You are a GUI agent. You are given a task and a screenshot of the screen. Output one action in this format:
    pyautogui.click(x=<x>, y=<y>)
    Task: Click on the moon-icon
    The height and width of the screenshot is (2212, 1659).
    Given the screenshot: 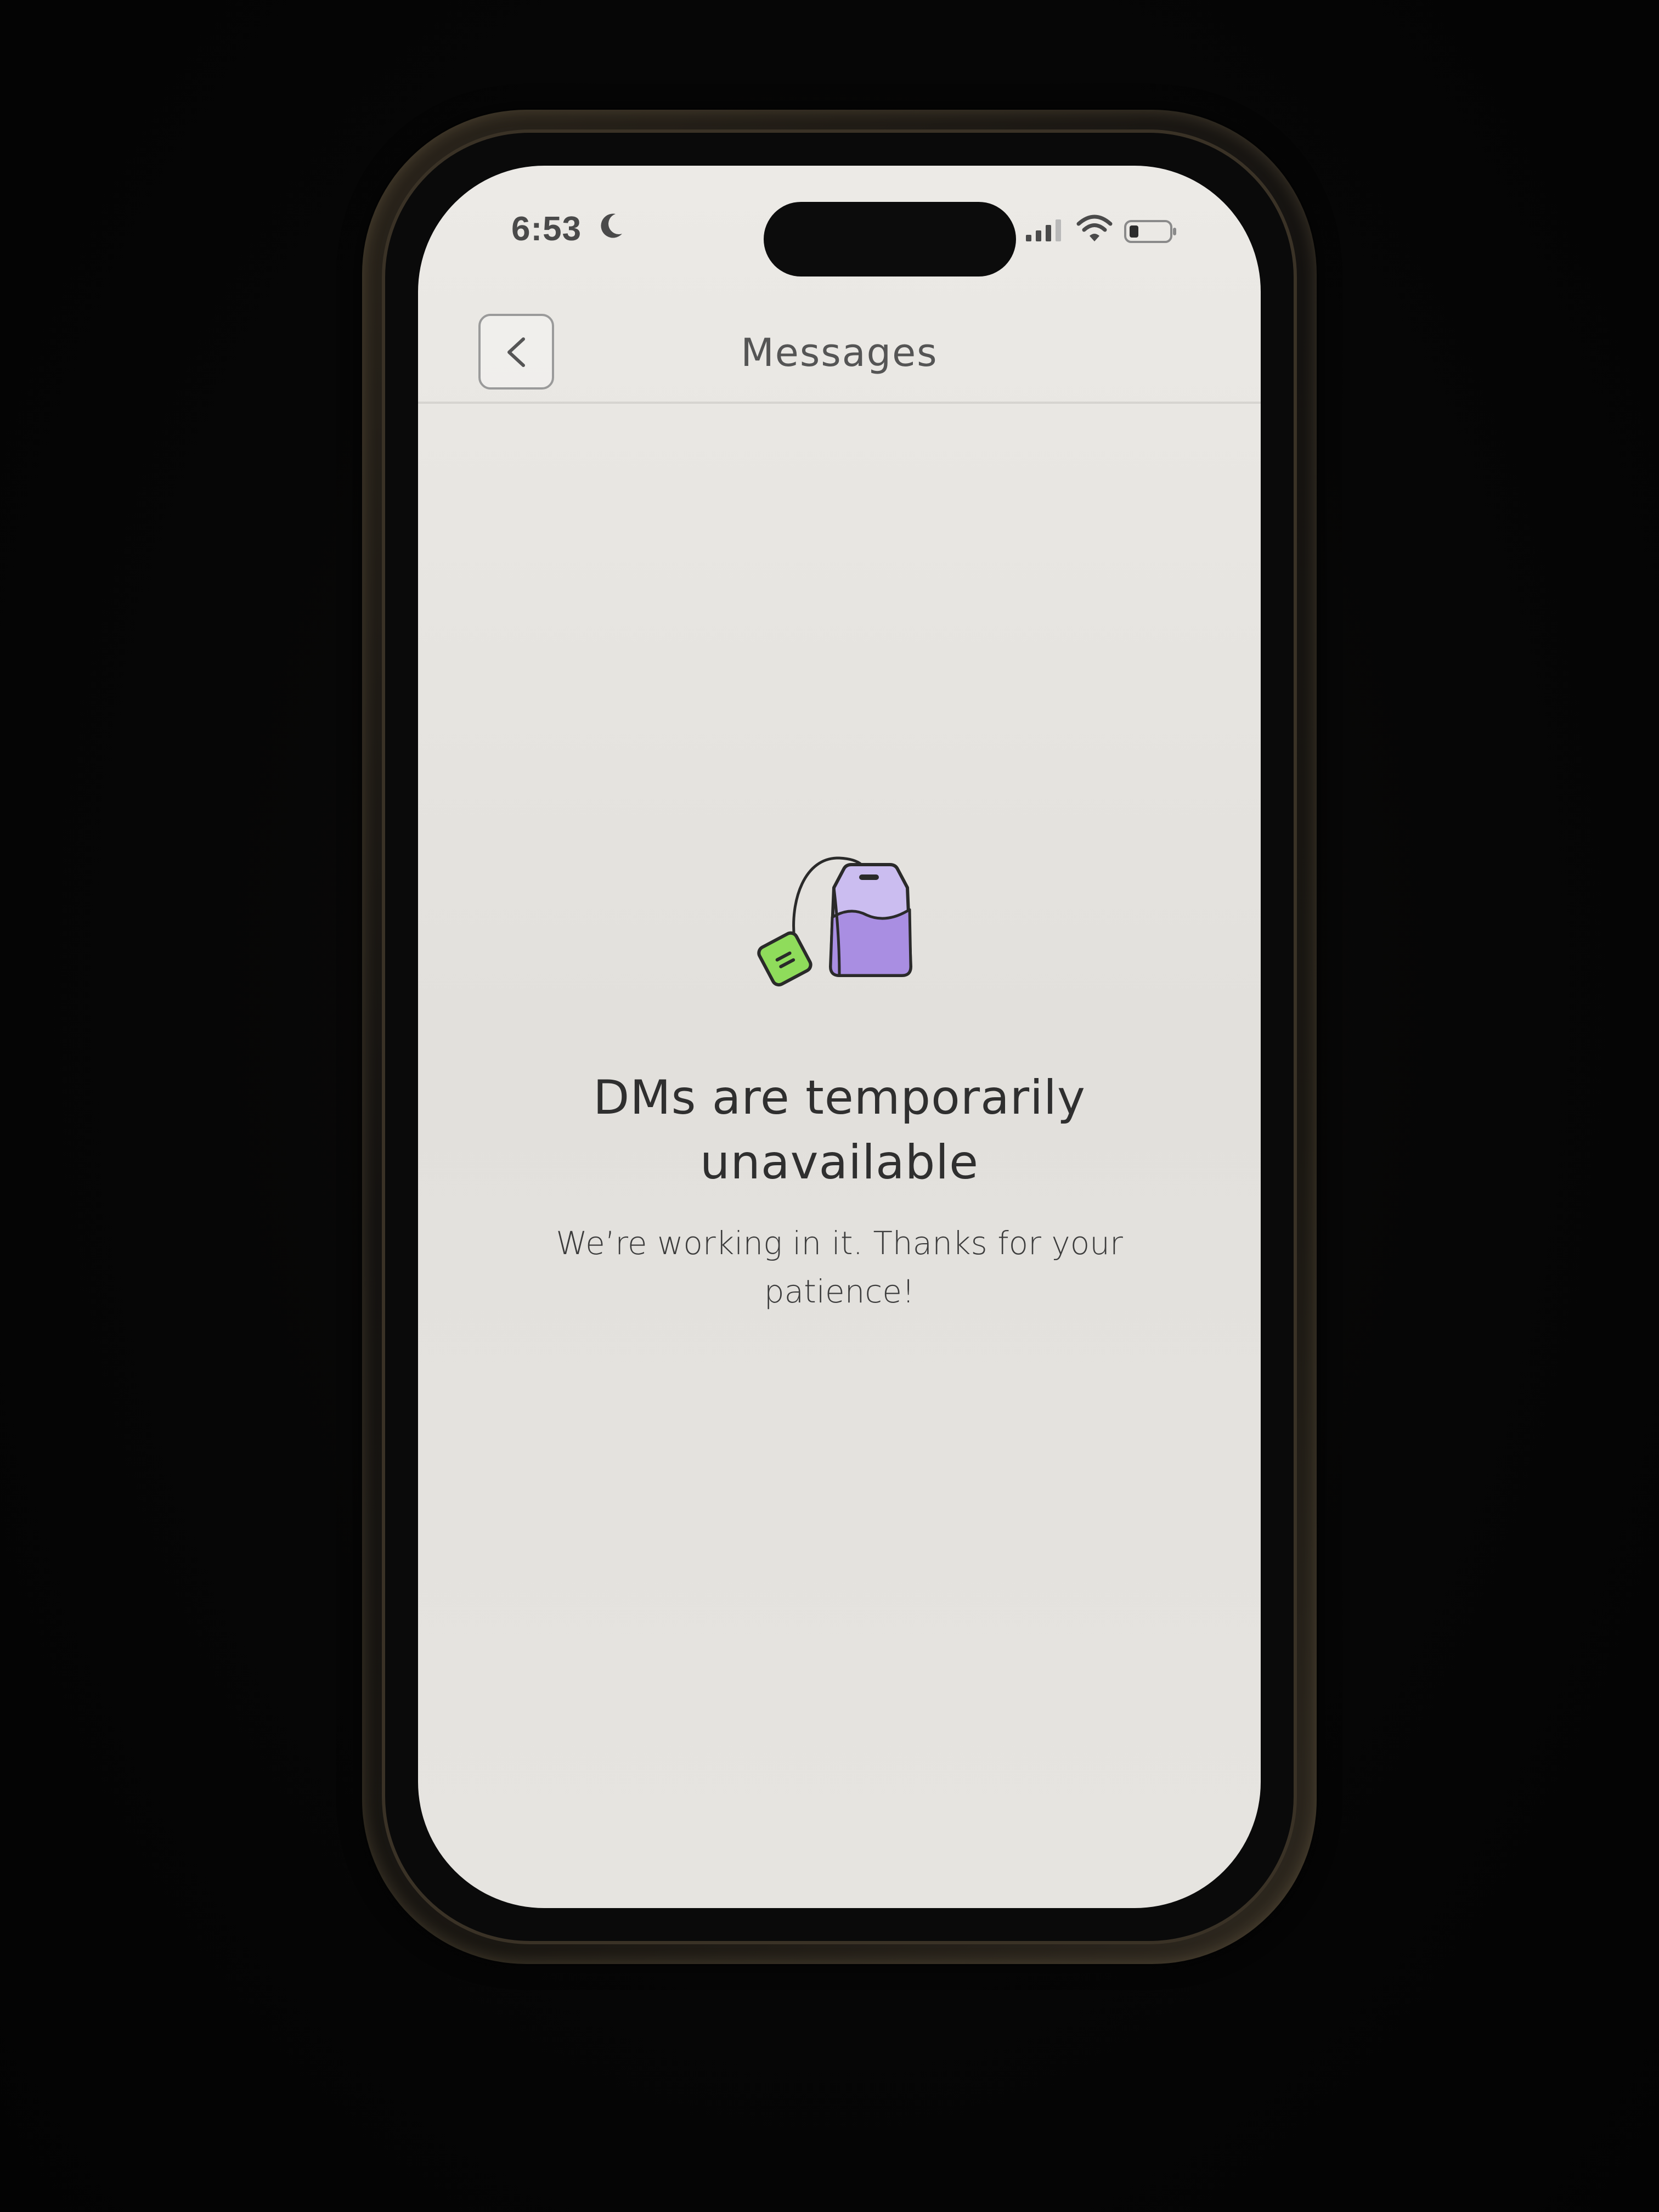 What is the action you would take?
    pyautogui.click(x=611, y=225)
    